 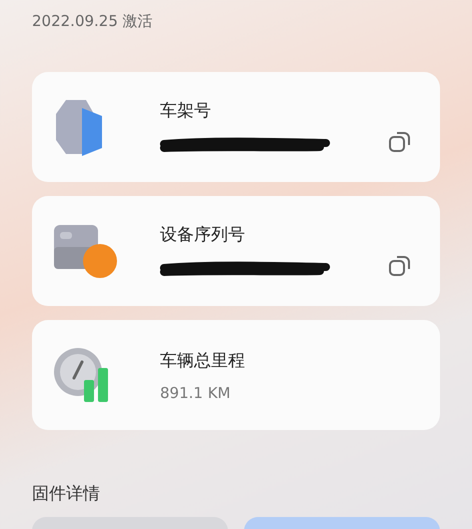 I want to click on activation-date: 2022.09.25 激活, so click(x=93, y=21).